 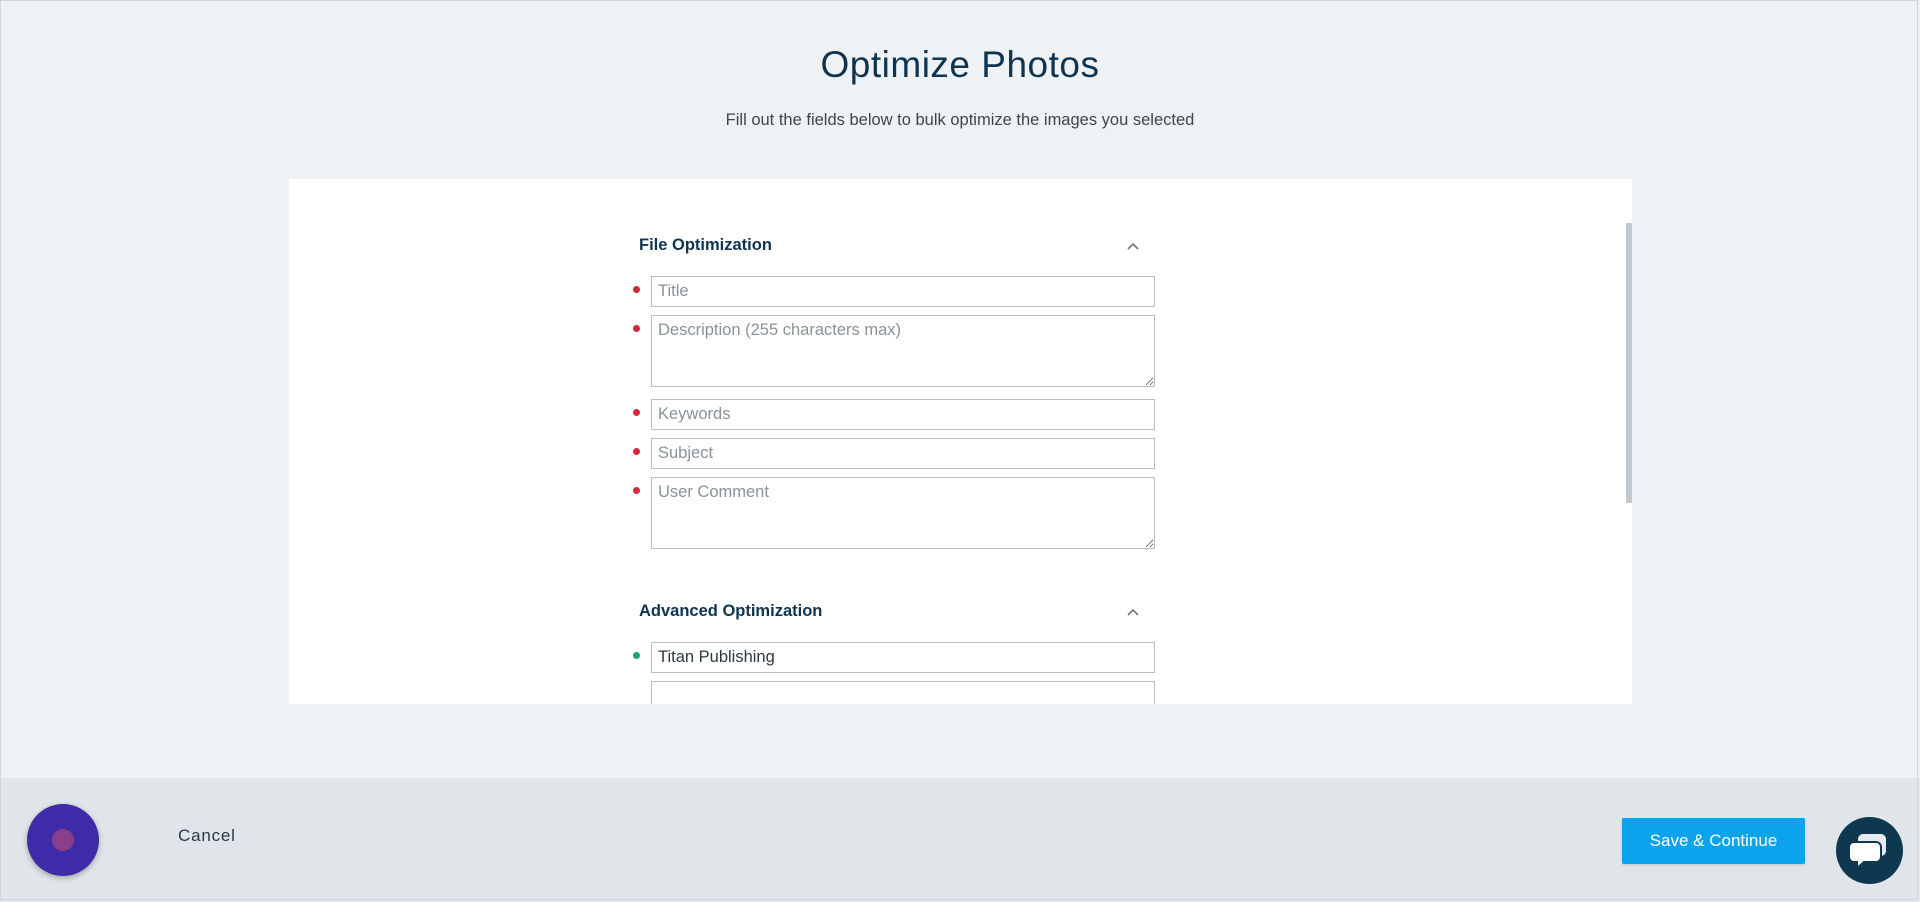 I want to click on file-optimization-header: File Optimization, so click(x=894, y=247).